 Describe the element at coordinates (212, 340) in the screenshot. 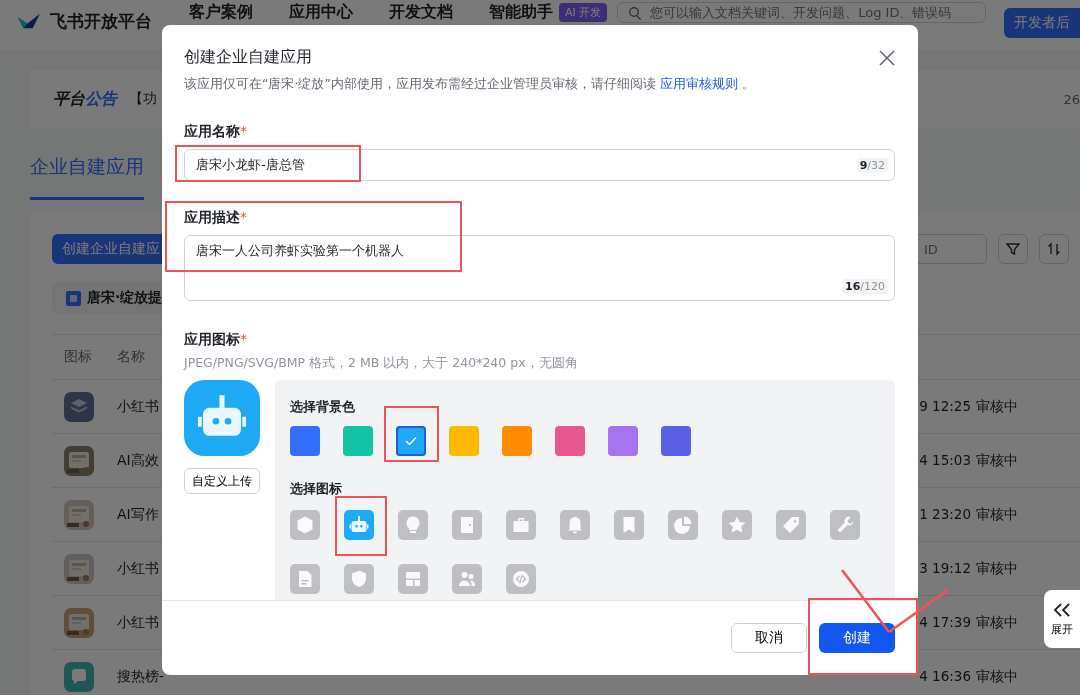

I see `field-label: 应用图标` at that location.